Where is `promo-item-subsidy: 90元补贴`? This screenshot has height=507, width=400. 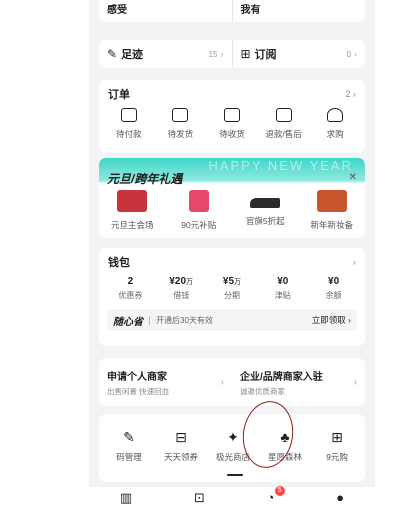 promo-item-subsidy: 90元补贴 is located at coordinates (199, 210).